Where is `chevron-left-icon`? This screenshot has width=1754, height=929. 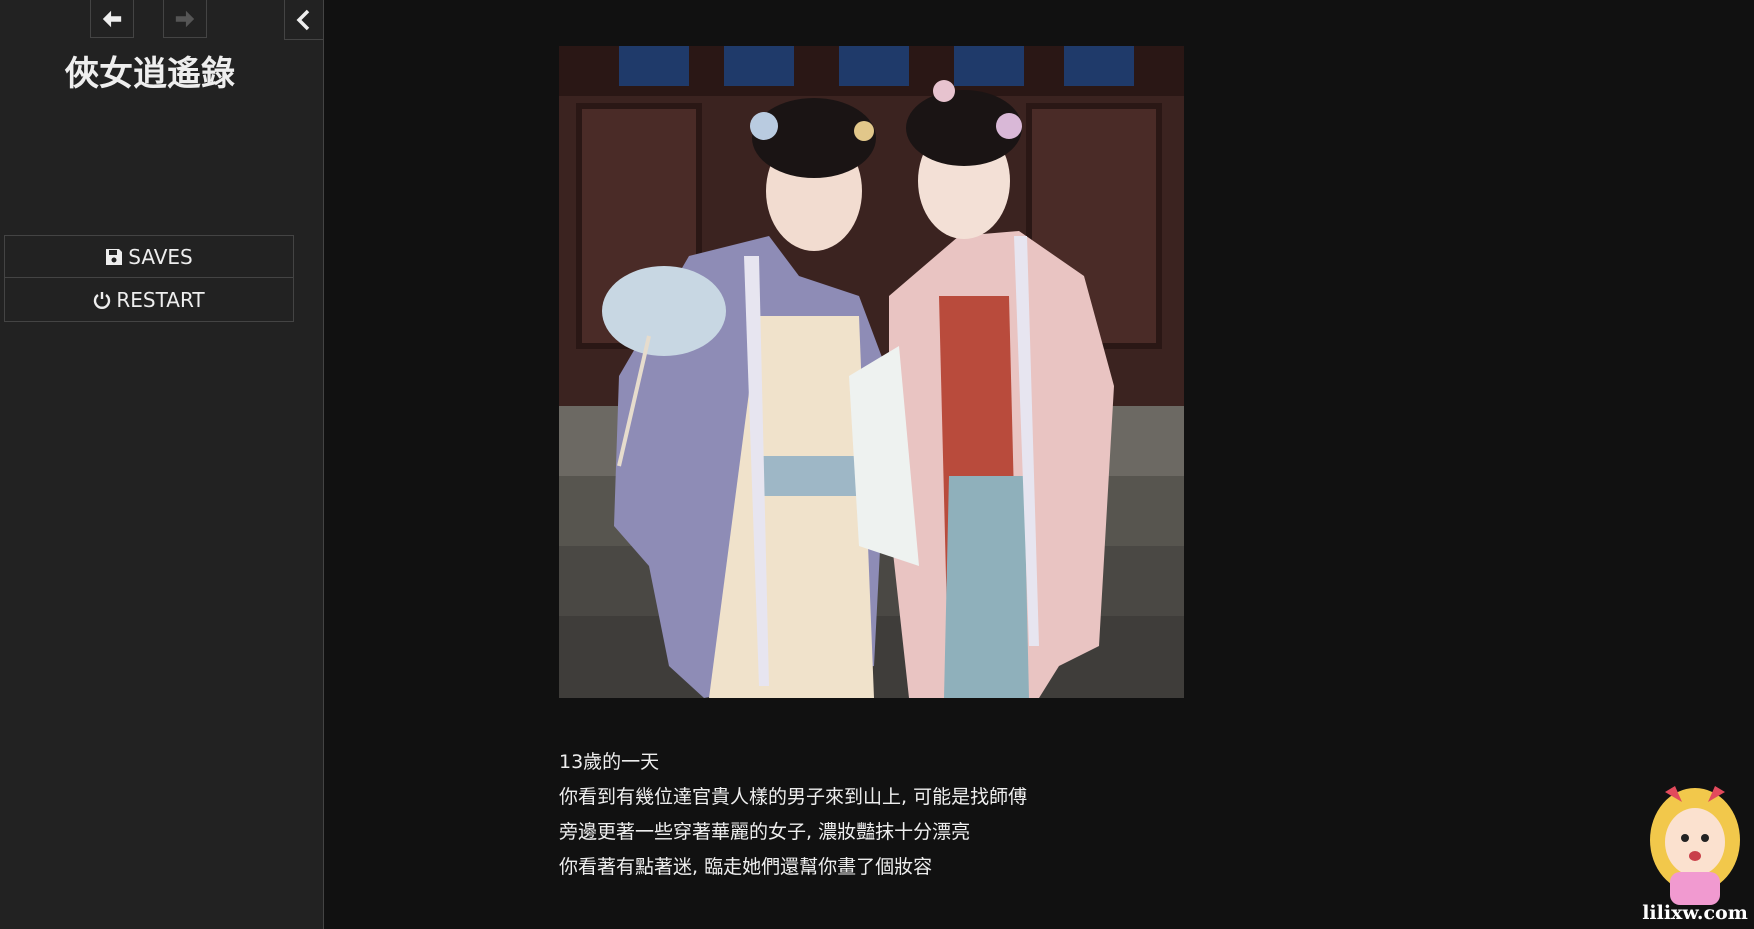 chevron-left-icon is located at coordinates (303, 19).